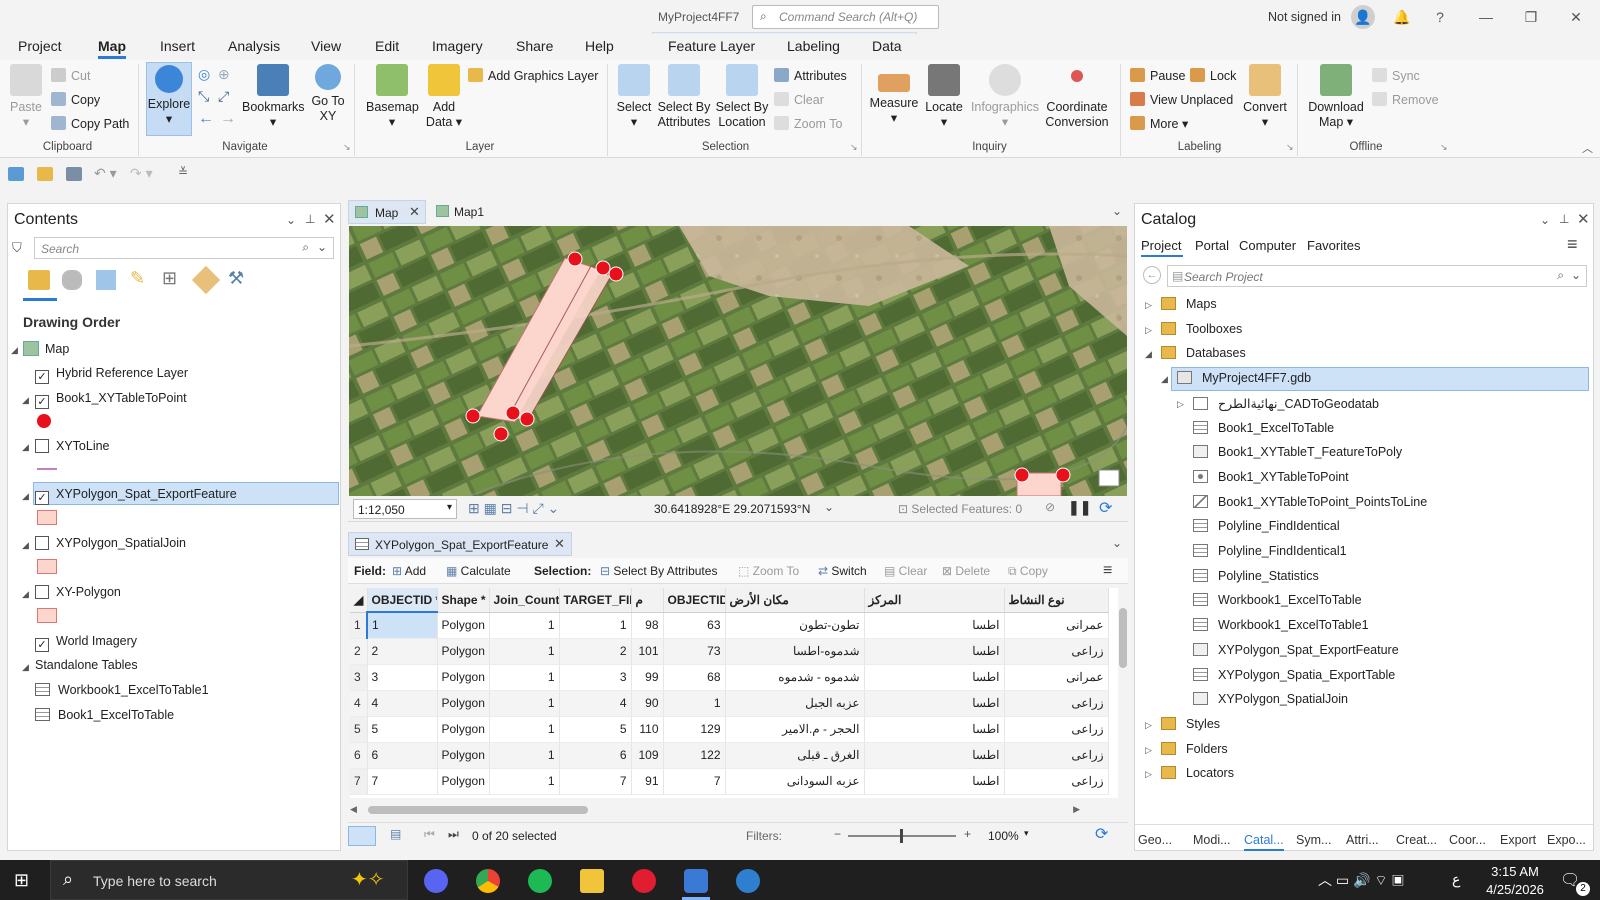 This screenshot has width=1600, height=900. I want to click on row-number-cell: 1, so click(359, 625).